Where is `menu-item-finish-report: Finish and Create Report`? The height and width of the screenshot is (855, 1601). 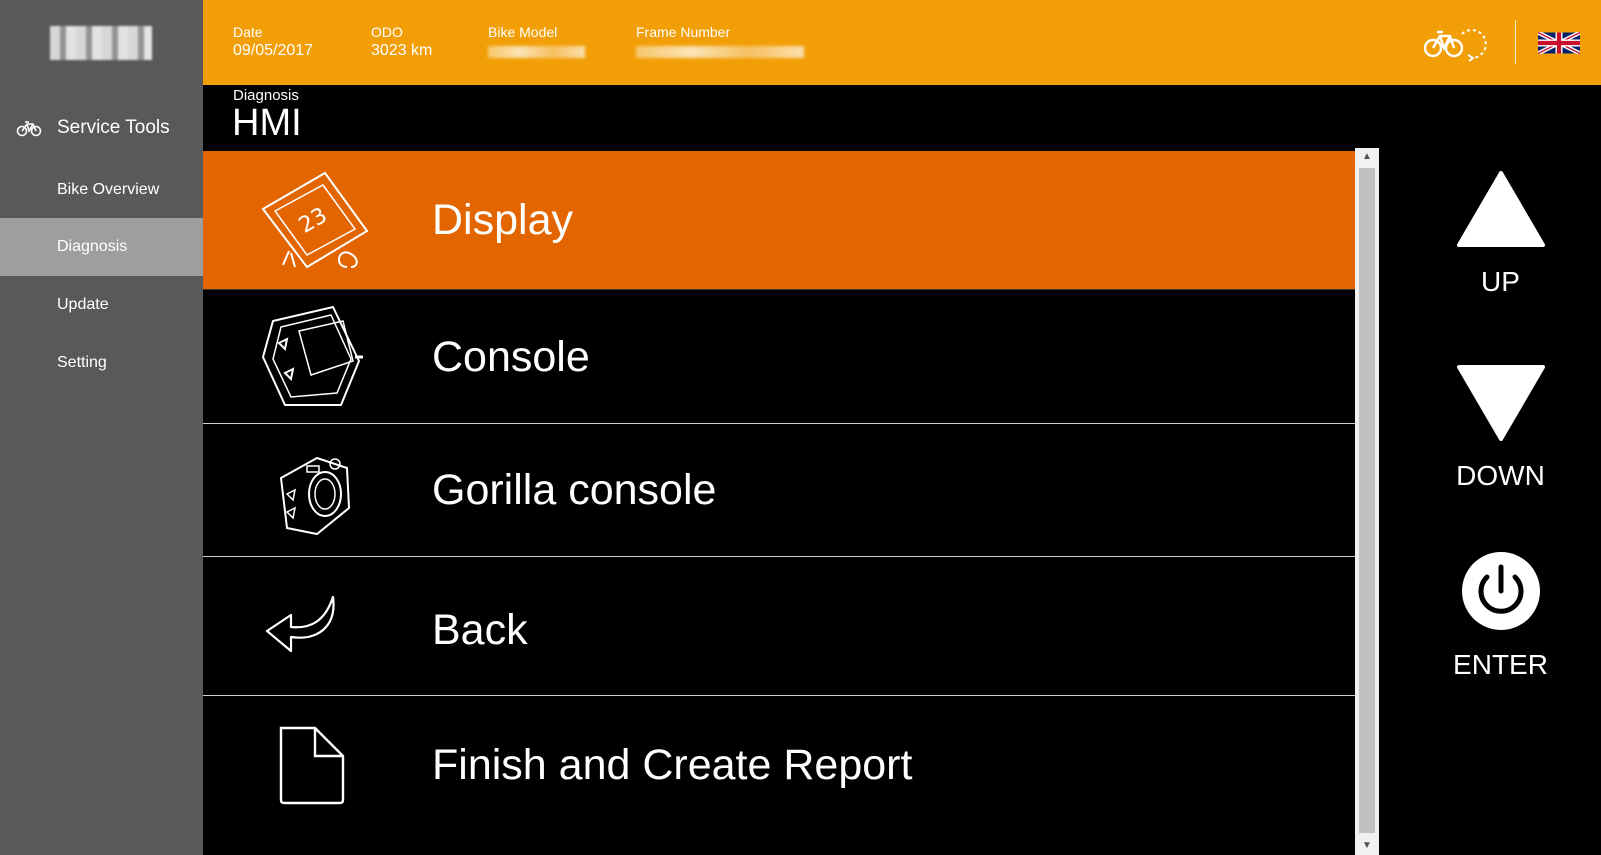
menu-item-finish-report: Finish and Create Report is located at coordinates (779, 765).